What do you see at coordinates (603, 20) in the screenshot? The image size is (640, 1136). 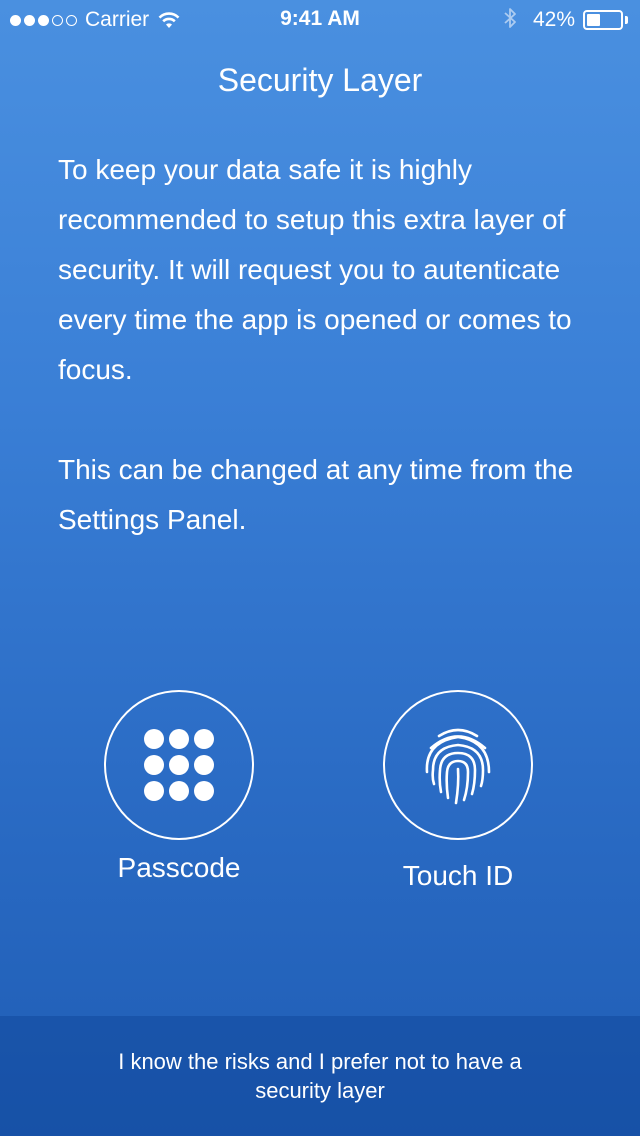 I see `battery-icon` at bounding box center [603, 20].